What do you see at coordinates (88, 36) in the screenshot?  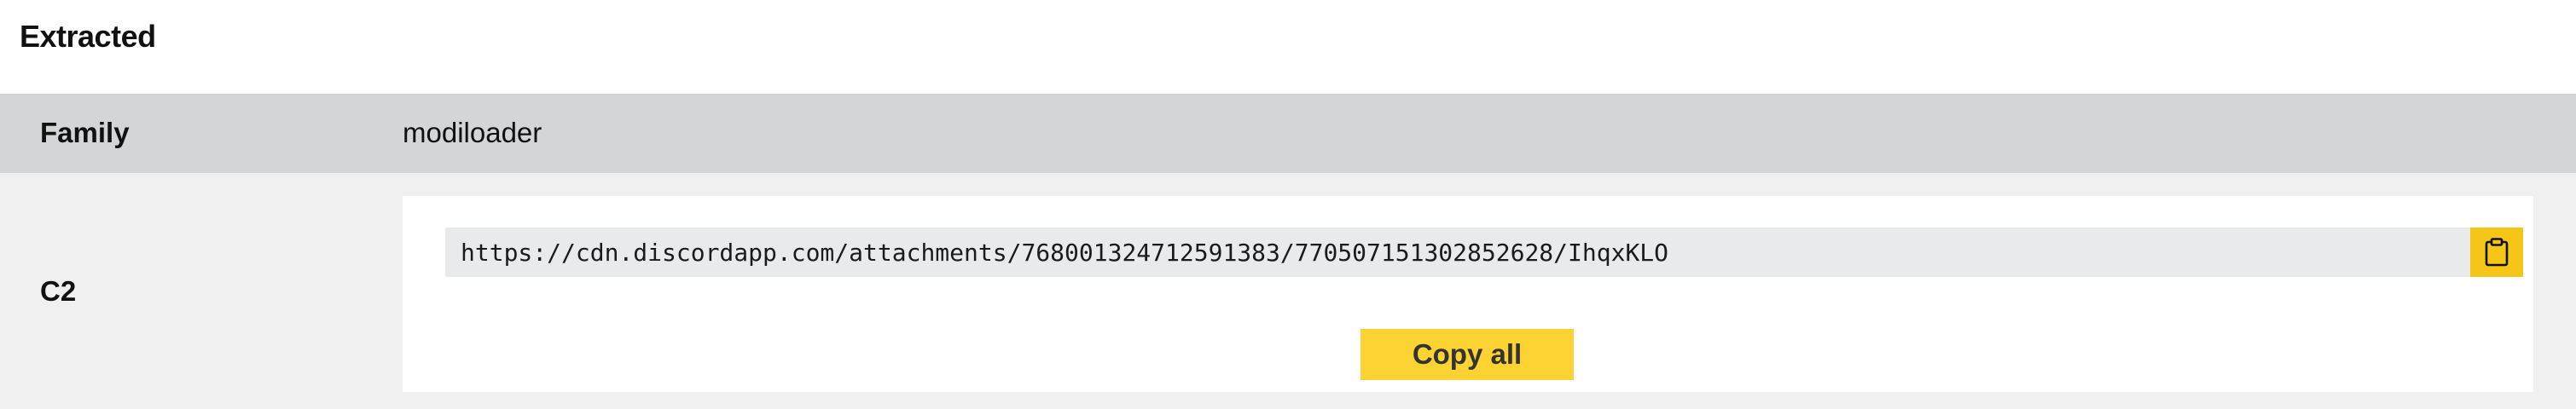 I see `section-title: Extracted` at bounding box center [88, 36].